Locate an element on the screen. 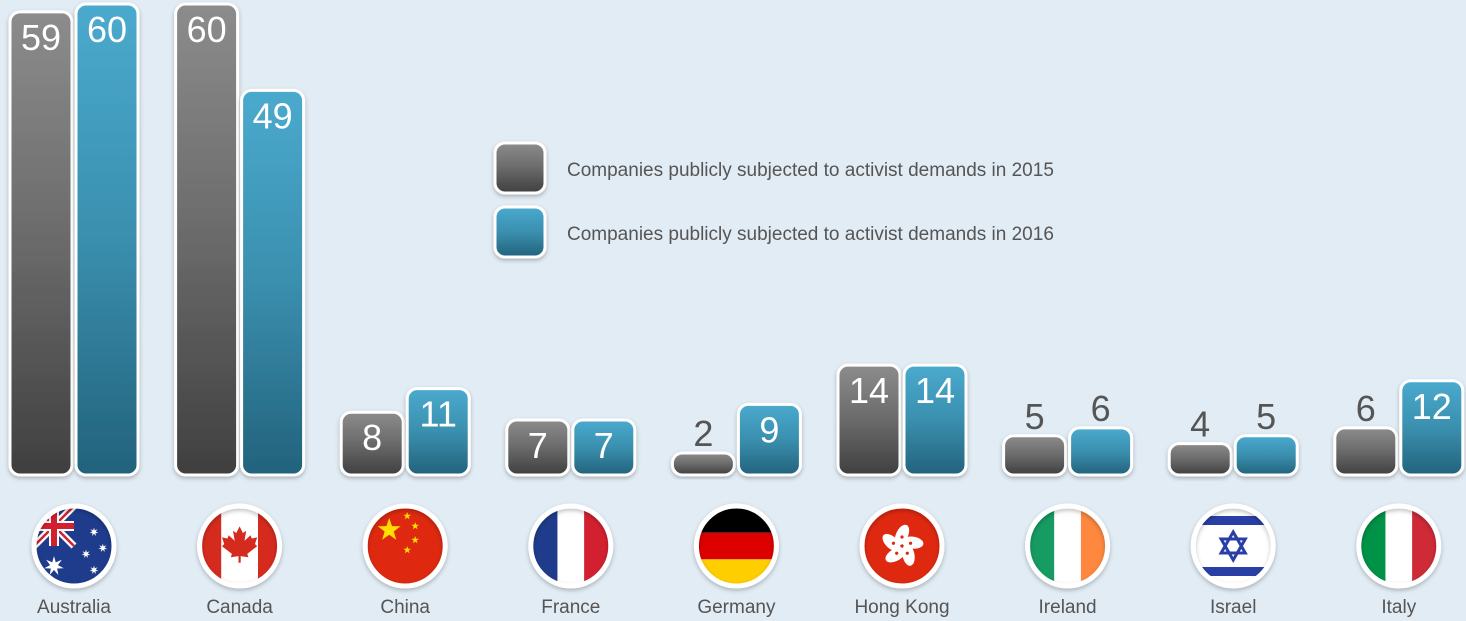 This screenshot has height=621, width=1466. bar-ireland-2015 is located at coordinates (1035, 455).